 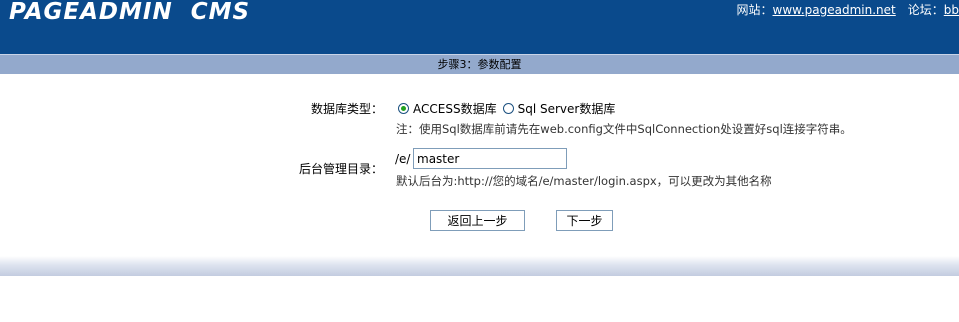 I want to click on top-links: 网站：www.pageadmin.net 论坛：bb, so click(x=848, y=9).